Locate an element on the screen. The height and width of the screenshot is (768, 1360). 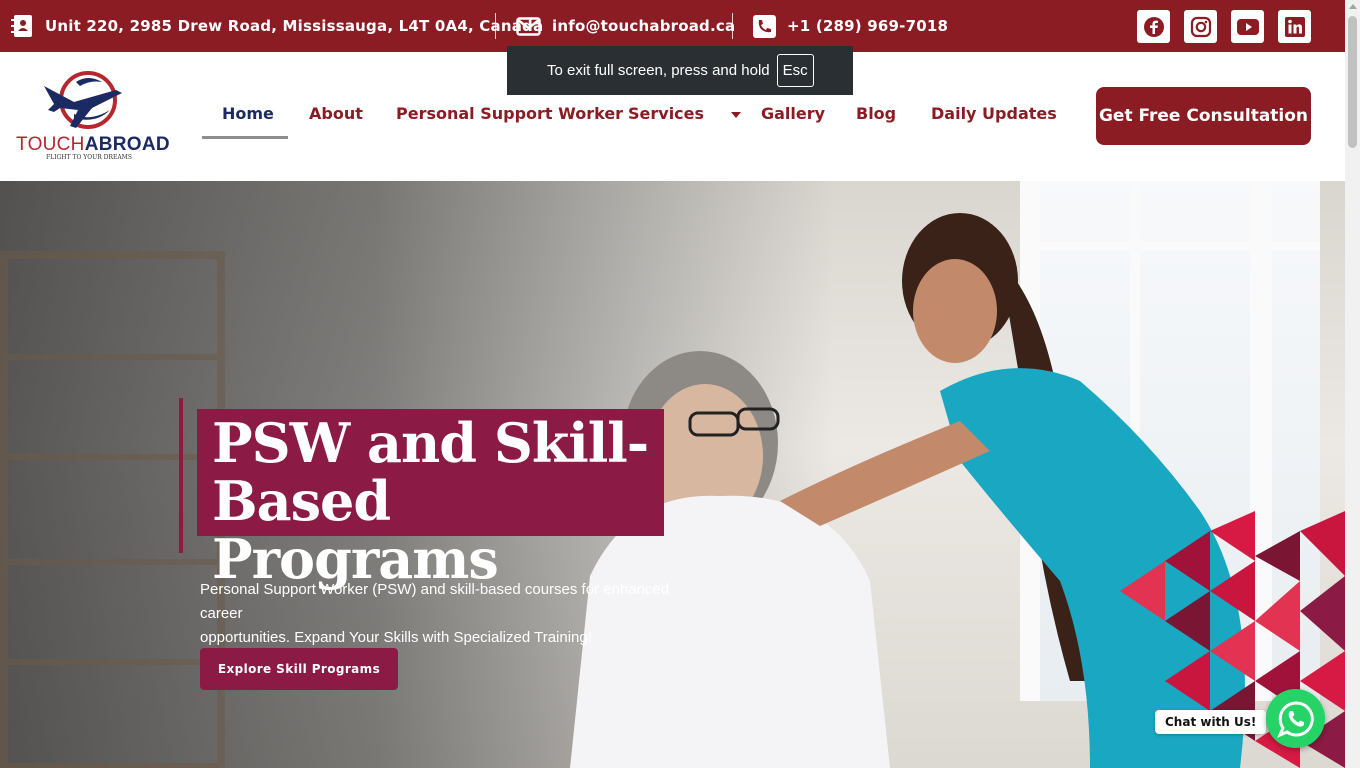
hero-title-line-1: PSW and Skill- is located at coordinates (430, 443).